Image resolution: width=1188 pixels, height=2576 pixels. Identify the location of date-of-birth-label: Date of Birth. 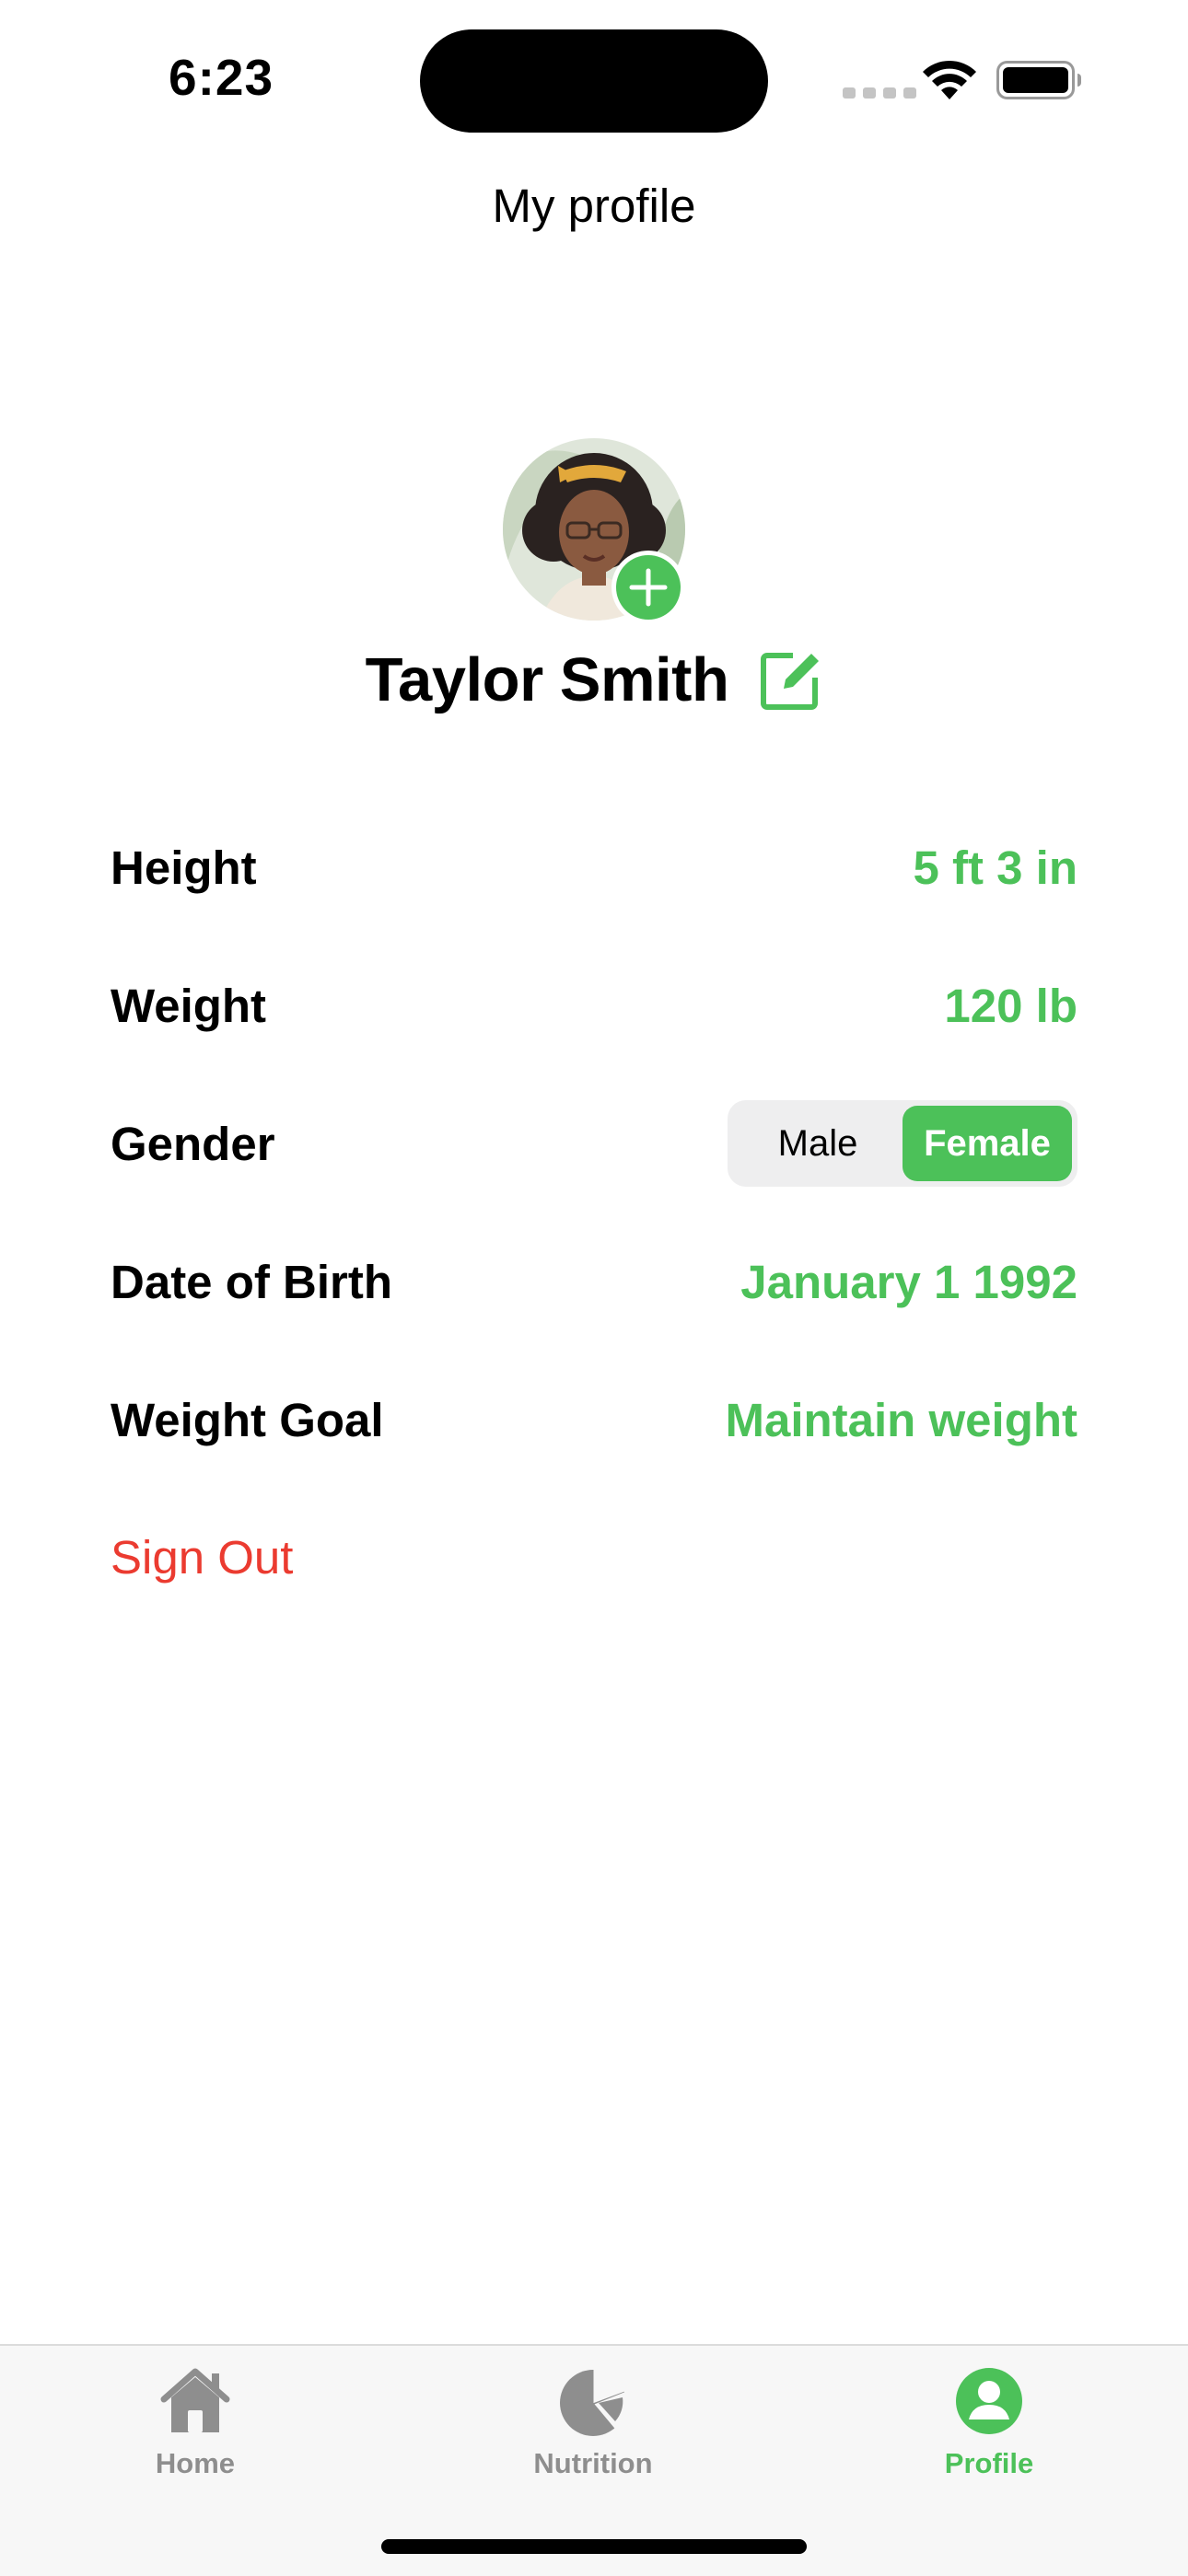
(251, 1281).